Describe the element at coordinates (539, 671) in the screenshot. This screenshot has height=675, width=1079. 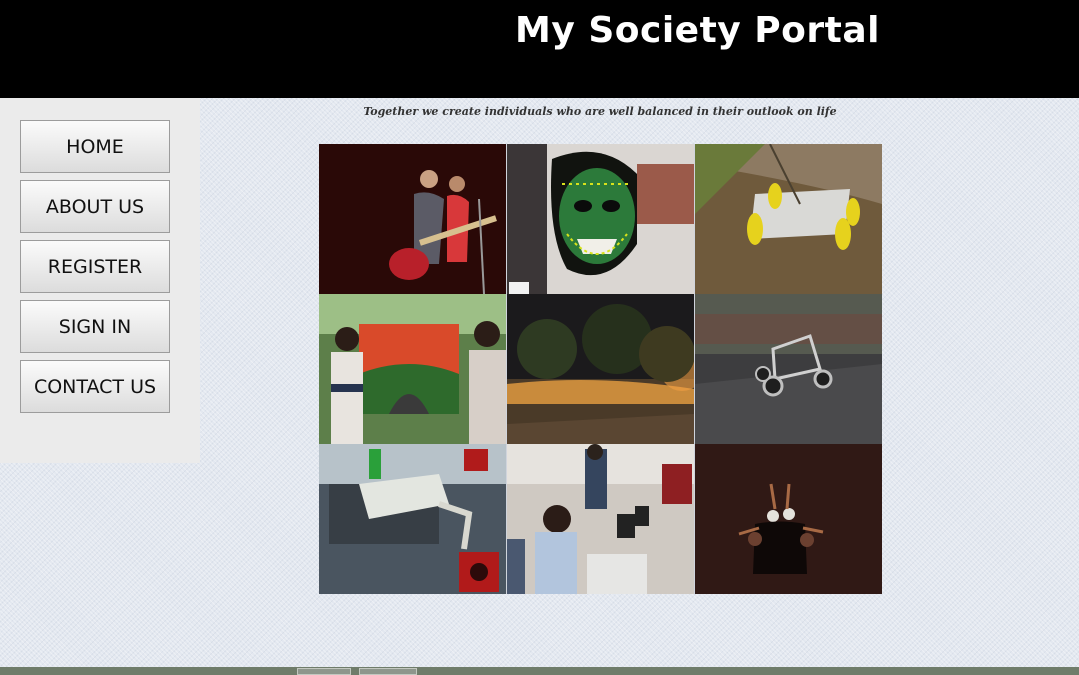
I see `os-taskbar` at that location.